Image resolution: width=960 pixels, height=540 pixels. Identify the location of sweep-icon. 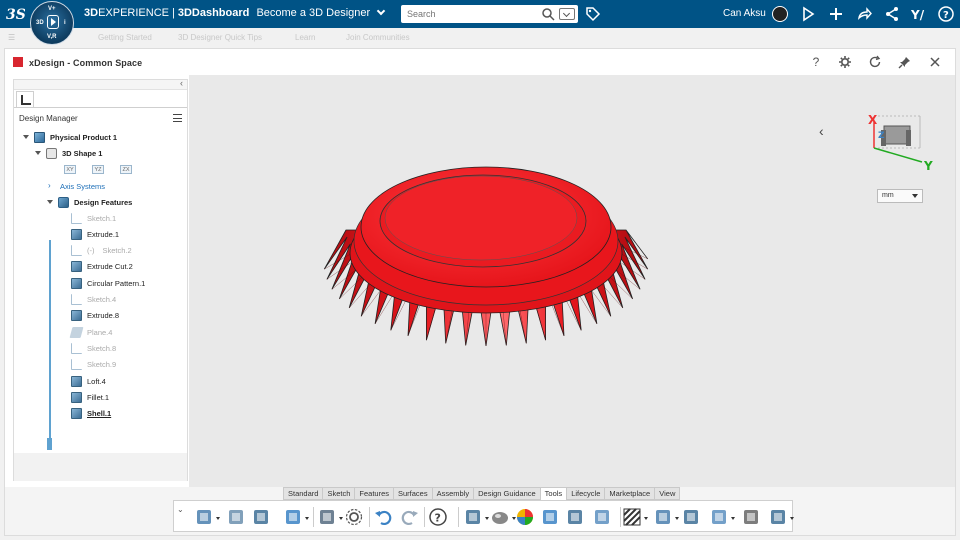
(778, 517).